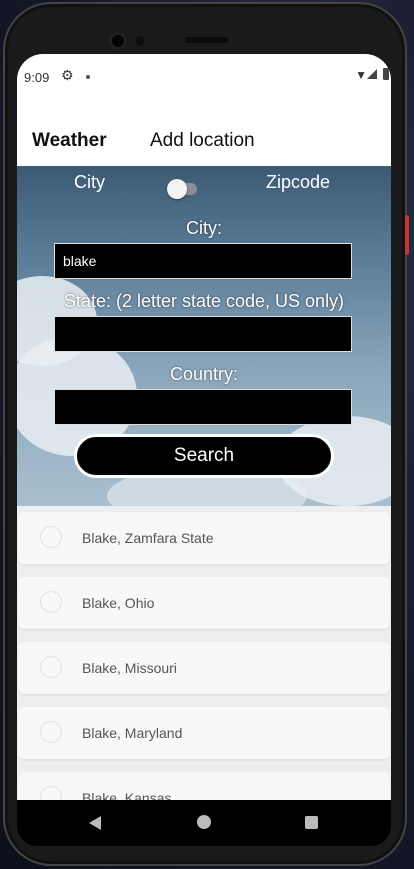  I want to click on tab-bar: Weather Add location, so click(204, 140).